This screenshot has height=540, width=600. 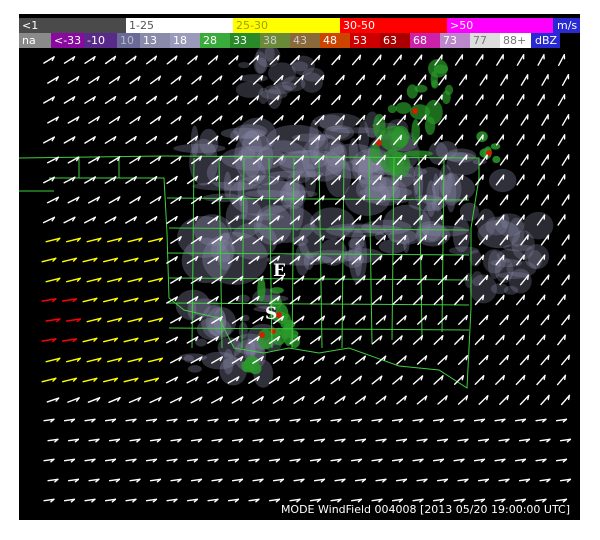 What do you see at coordinates (72, 25) in the screenshot?
I see `speed-legend-bin: <1` at bounding box center [72, 25].